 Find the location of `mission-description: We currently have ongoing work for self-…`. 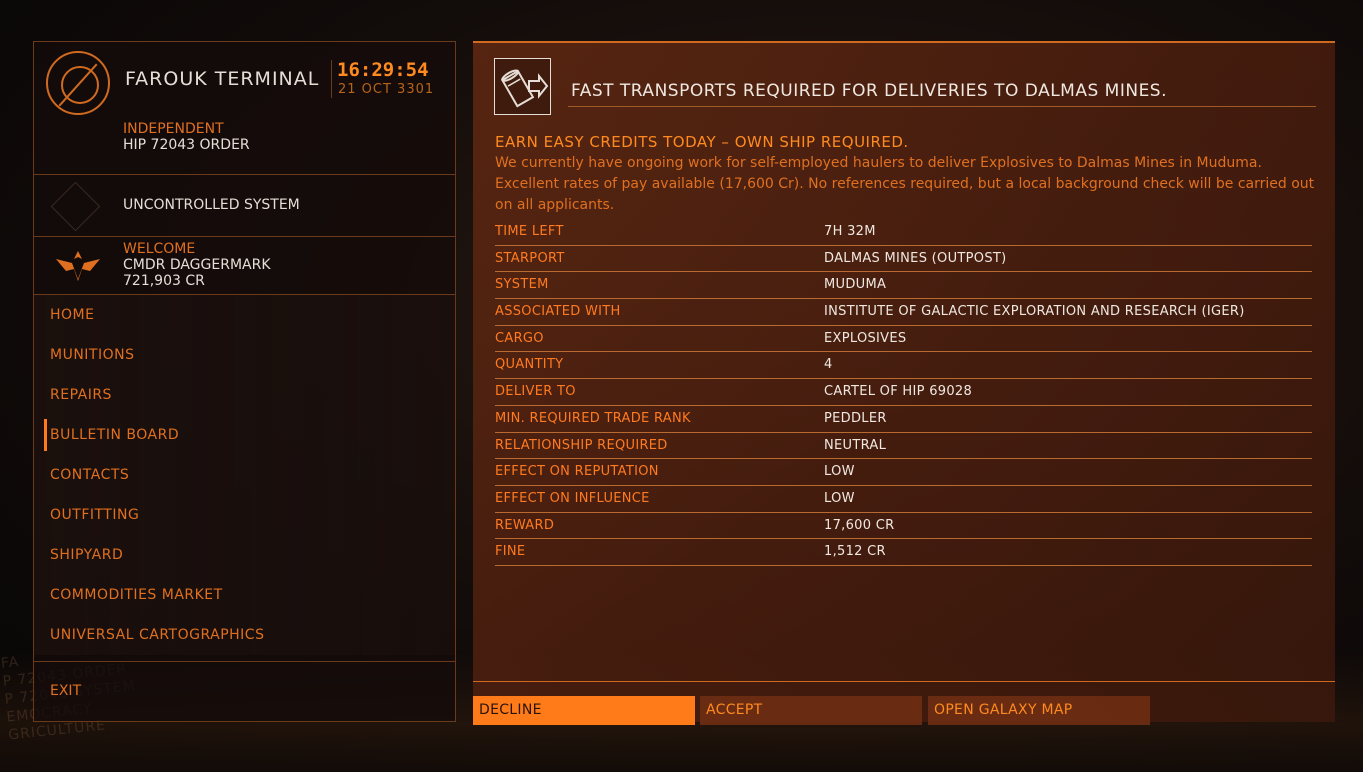

mission-description: We currently have ongoing work for self-… is located at coordinates (905, 184).